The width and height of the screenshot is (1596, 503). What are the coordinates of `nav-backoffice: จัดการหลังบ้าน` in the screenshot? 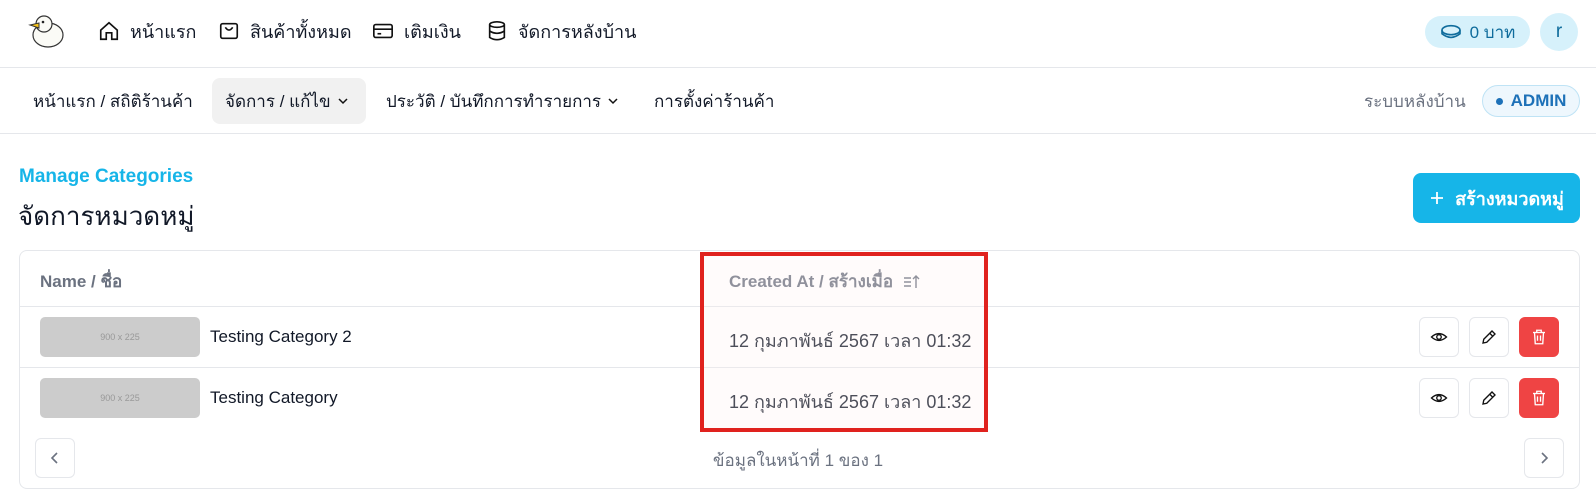 It's located at (561, 31).